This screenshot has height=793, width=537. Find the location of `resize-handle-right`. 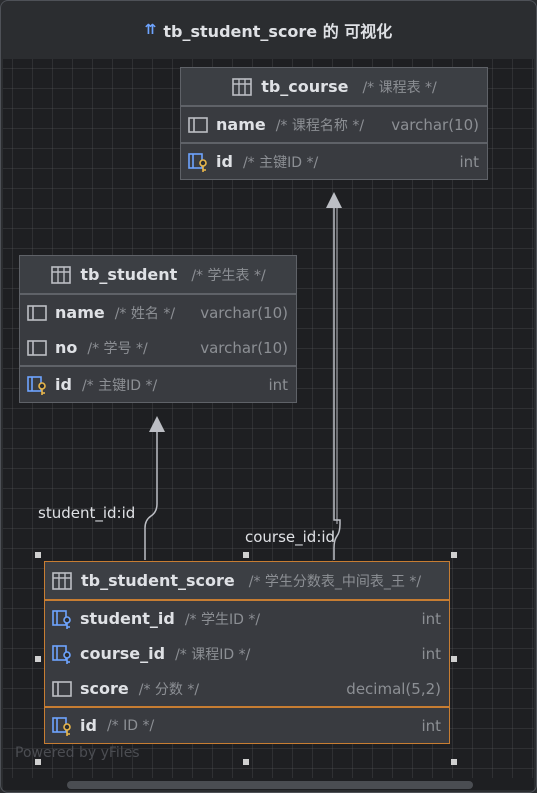

resize-handle-right is located at coordinates (454, 659).